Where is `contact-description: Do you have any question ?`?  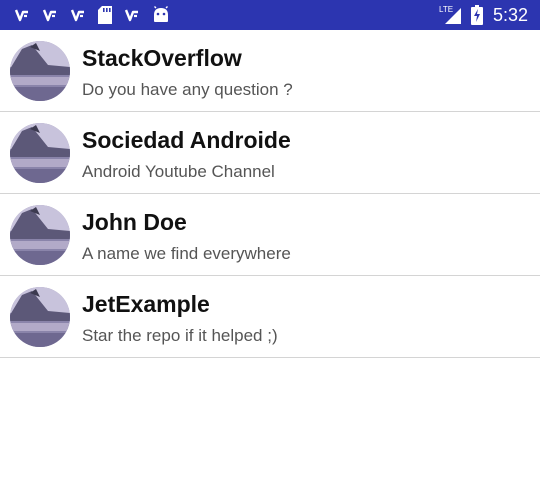 contact-description: Do you have any question ? is located at coordinates (187, 89).